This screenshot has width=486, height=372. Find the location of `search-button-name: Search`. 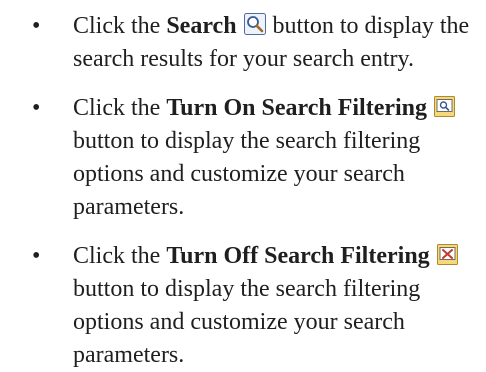

search-button-name: Search is located at coordinates (201, 26).